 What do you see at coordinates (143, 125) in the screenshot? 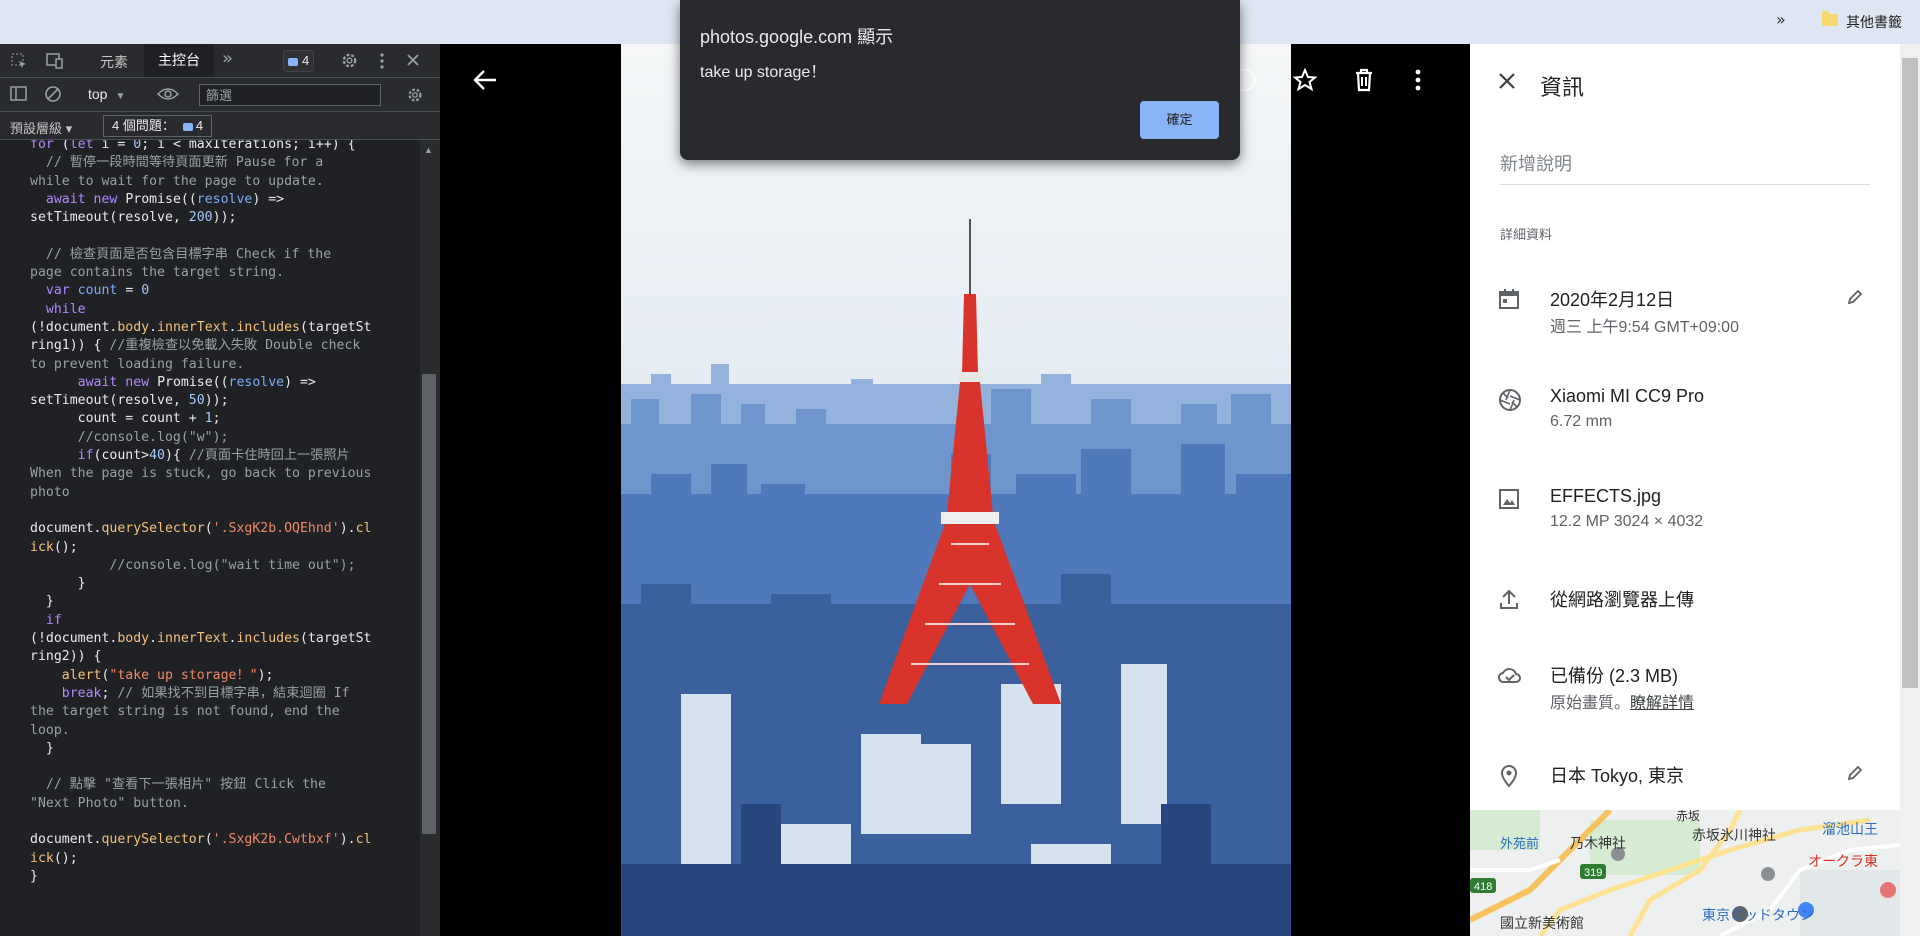
I see `issues-text: 4 個問題：` at bounding box center [143, 125].